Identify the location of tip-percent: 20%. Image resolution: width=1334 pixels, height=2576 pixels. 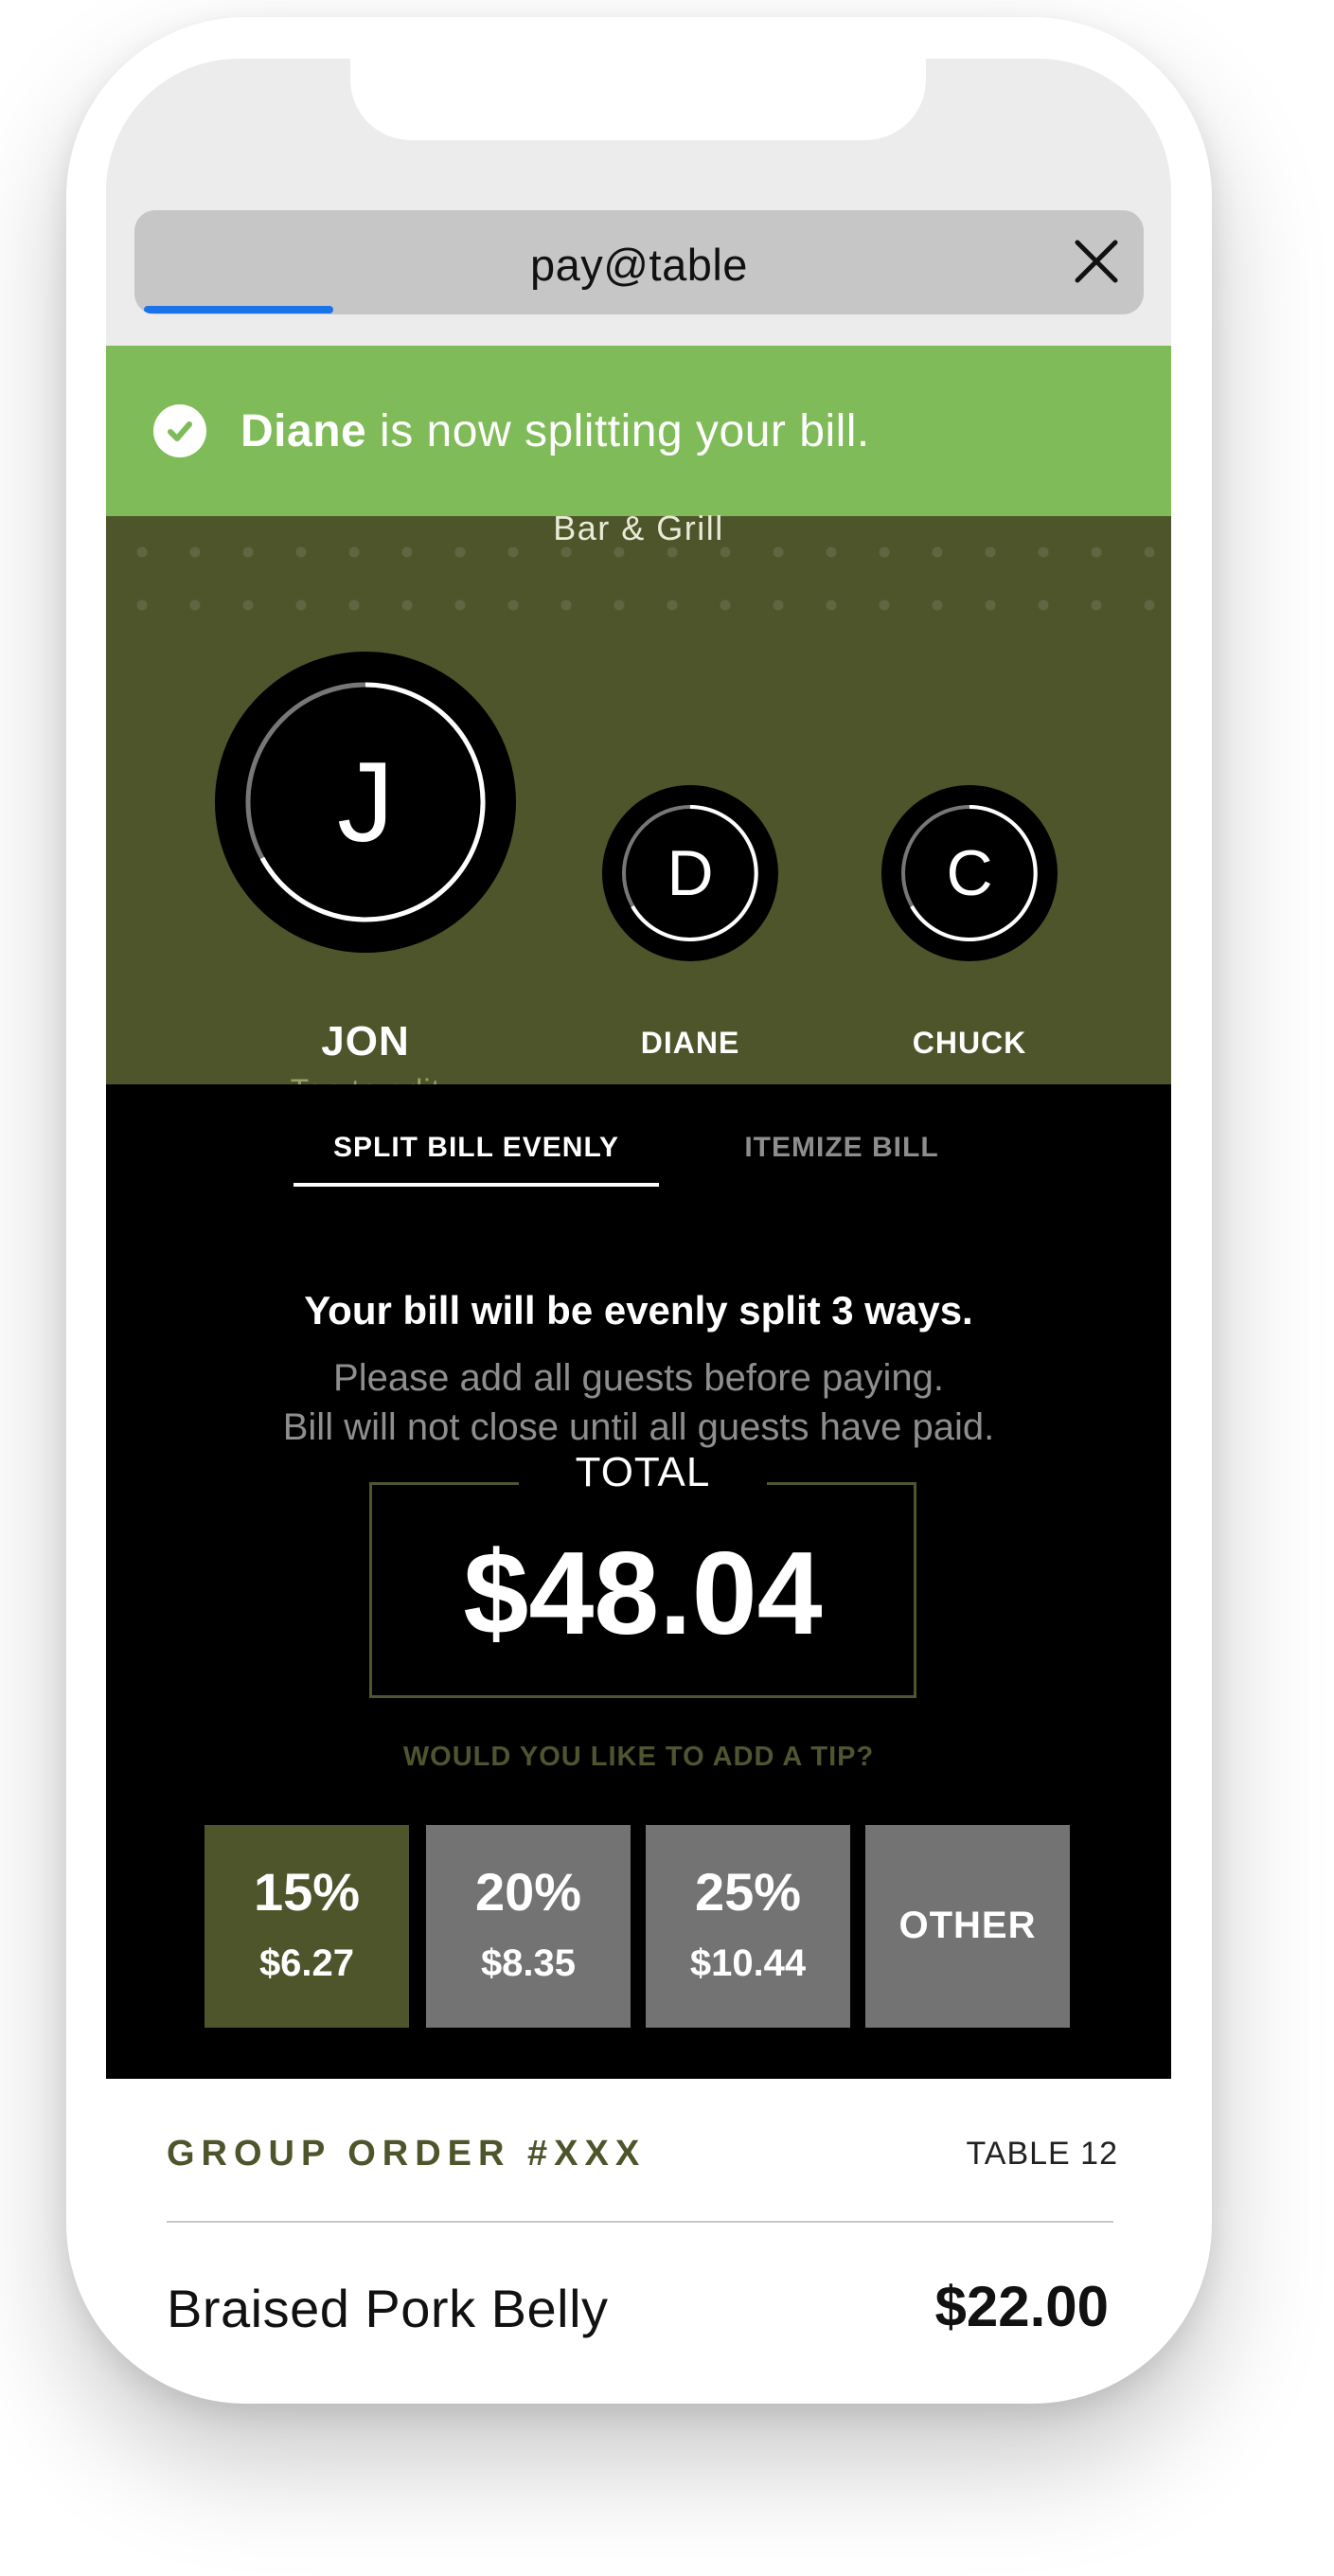
(528, 1892).